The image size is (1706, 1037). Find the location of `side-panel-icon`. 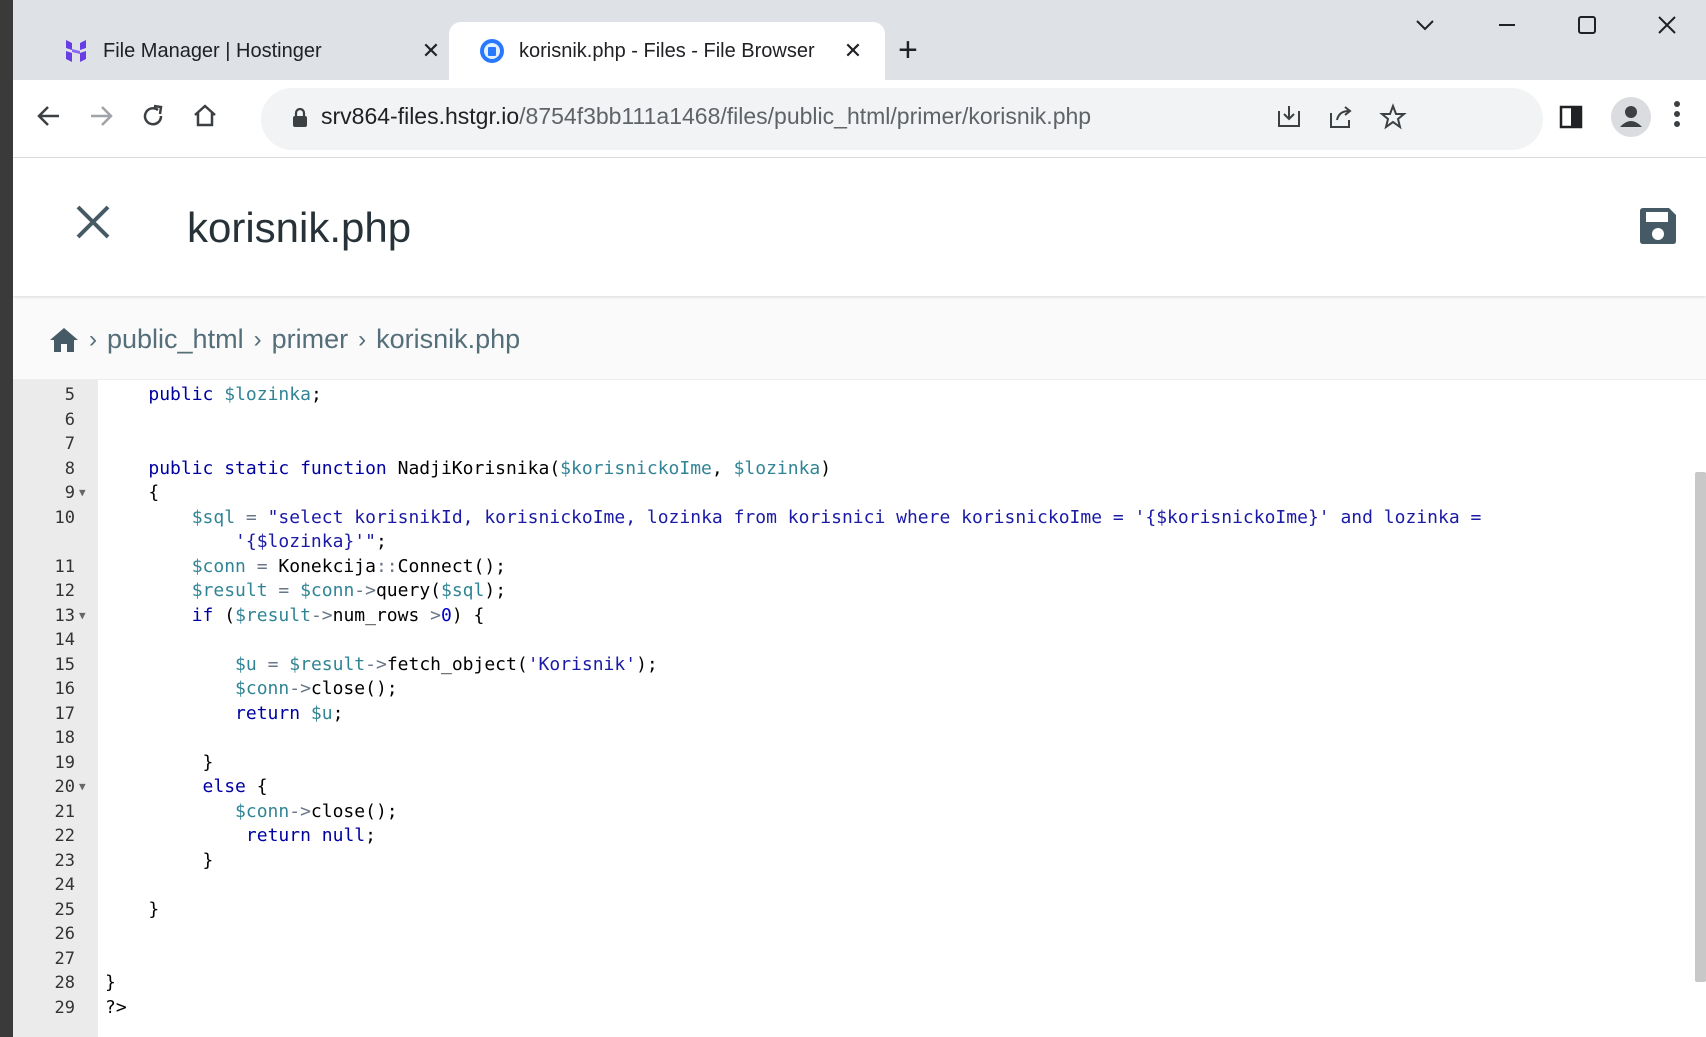

side-panel-icon is located at coordinates (1571, 119).